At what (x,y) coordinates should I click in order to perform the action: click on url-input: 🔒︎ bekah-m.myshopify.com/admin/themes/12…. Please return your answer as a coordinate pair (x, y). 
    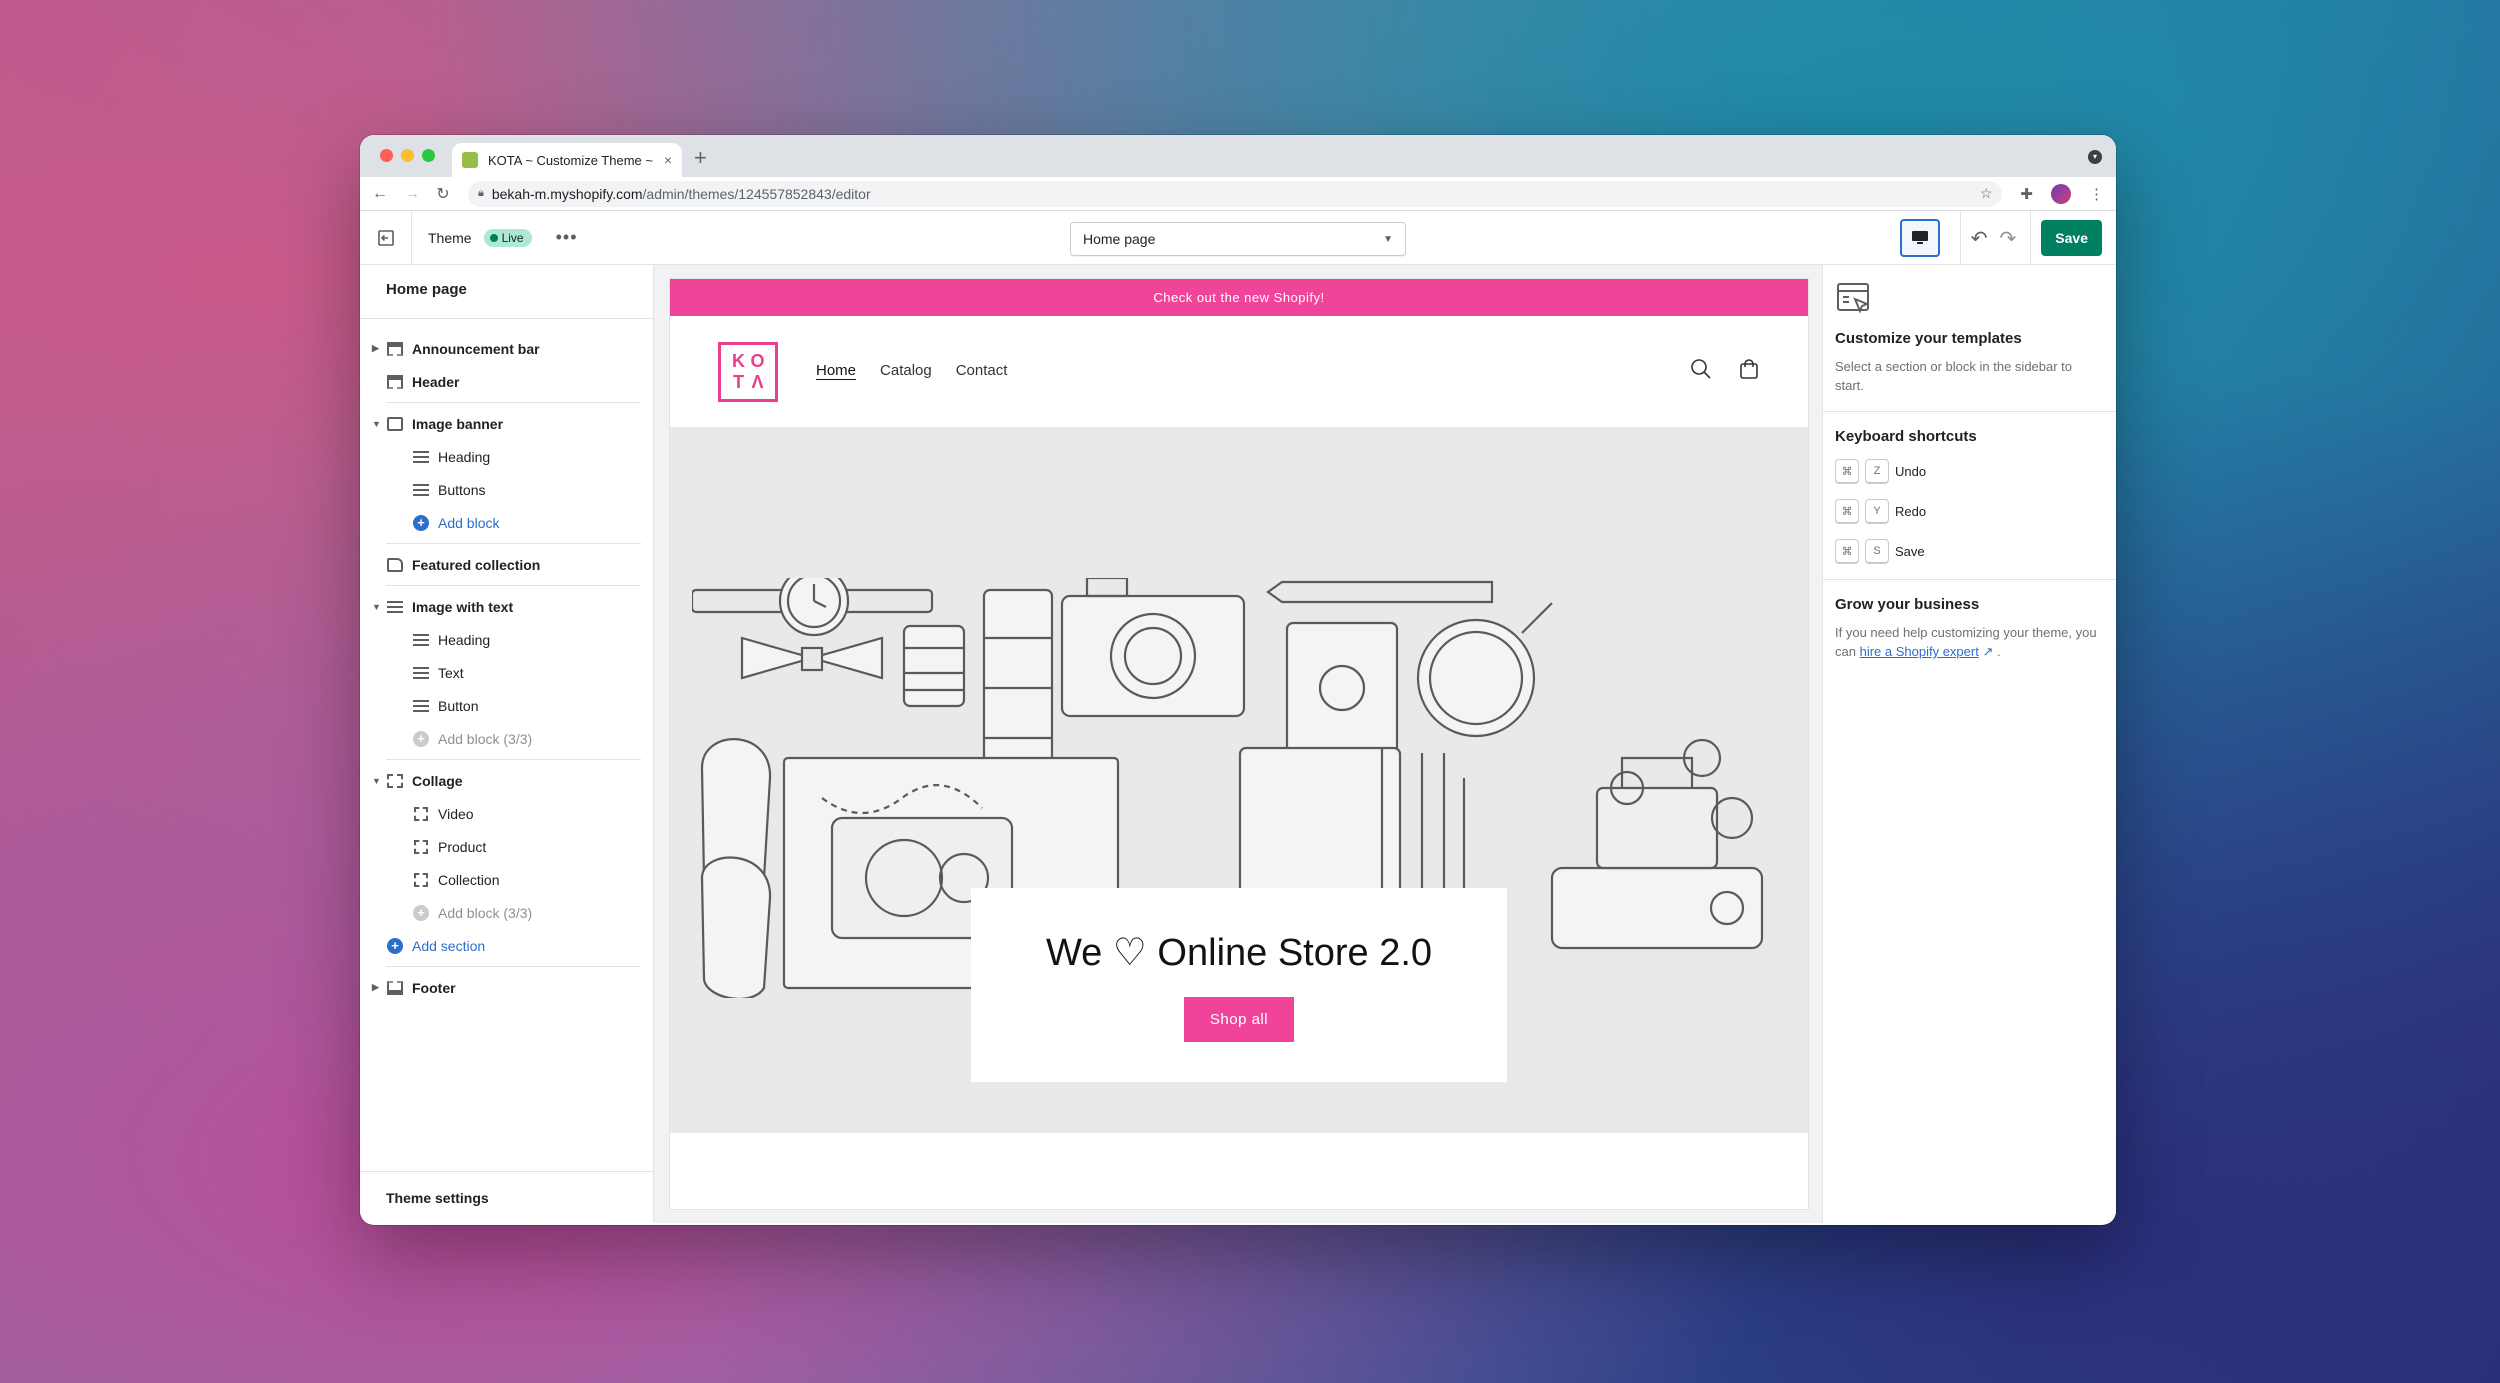
    Looking at the image, I should click on (1235, 193).